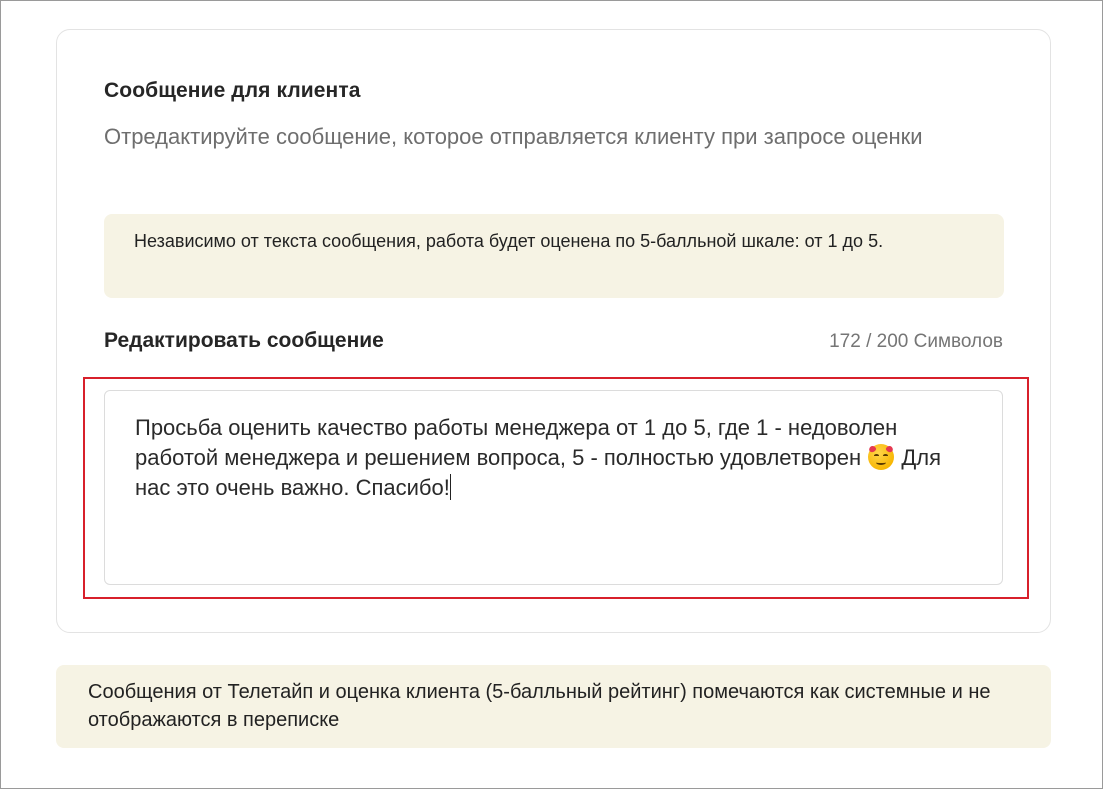  Describe the element at coordinates (916, 341) in the screenshot. I see `character-counter: 172 / 200 Символов` at that location.